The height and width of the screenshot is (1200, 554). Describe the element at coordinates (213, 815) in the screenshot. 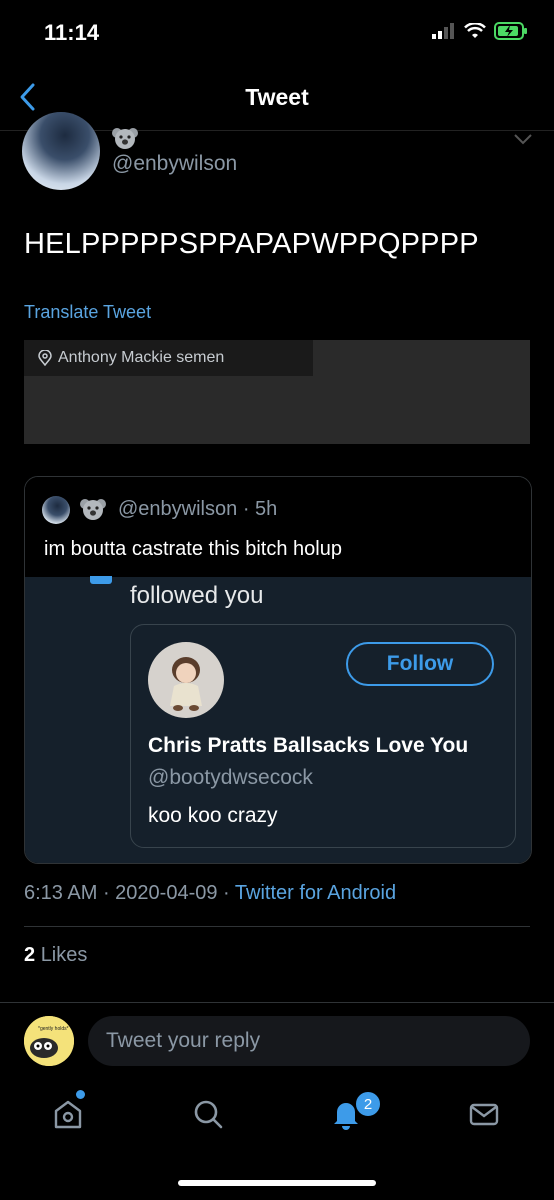

I see `user-card-bio: koo koo crazy` at that location.